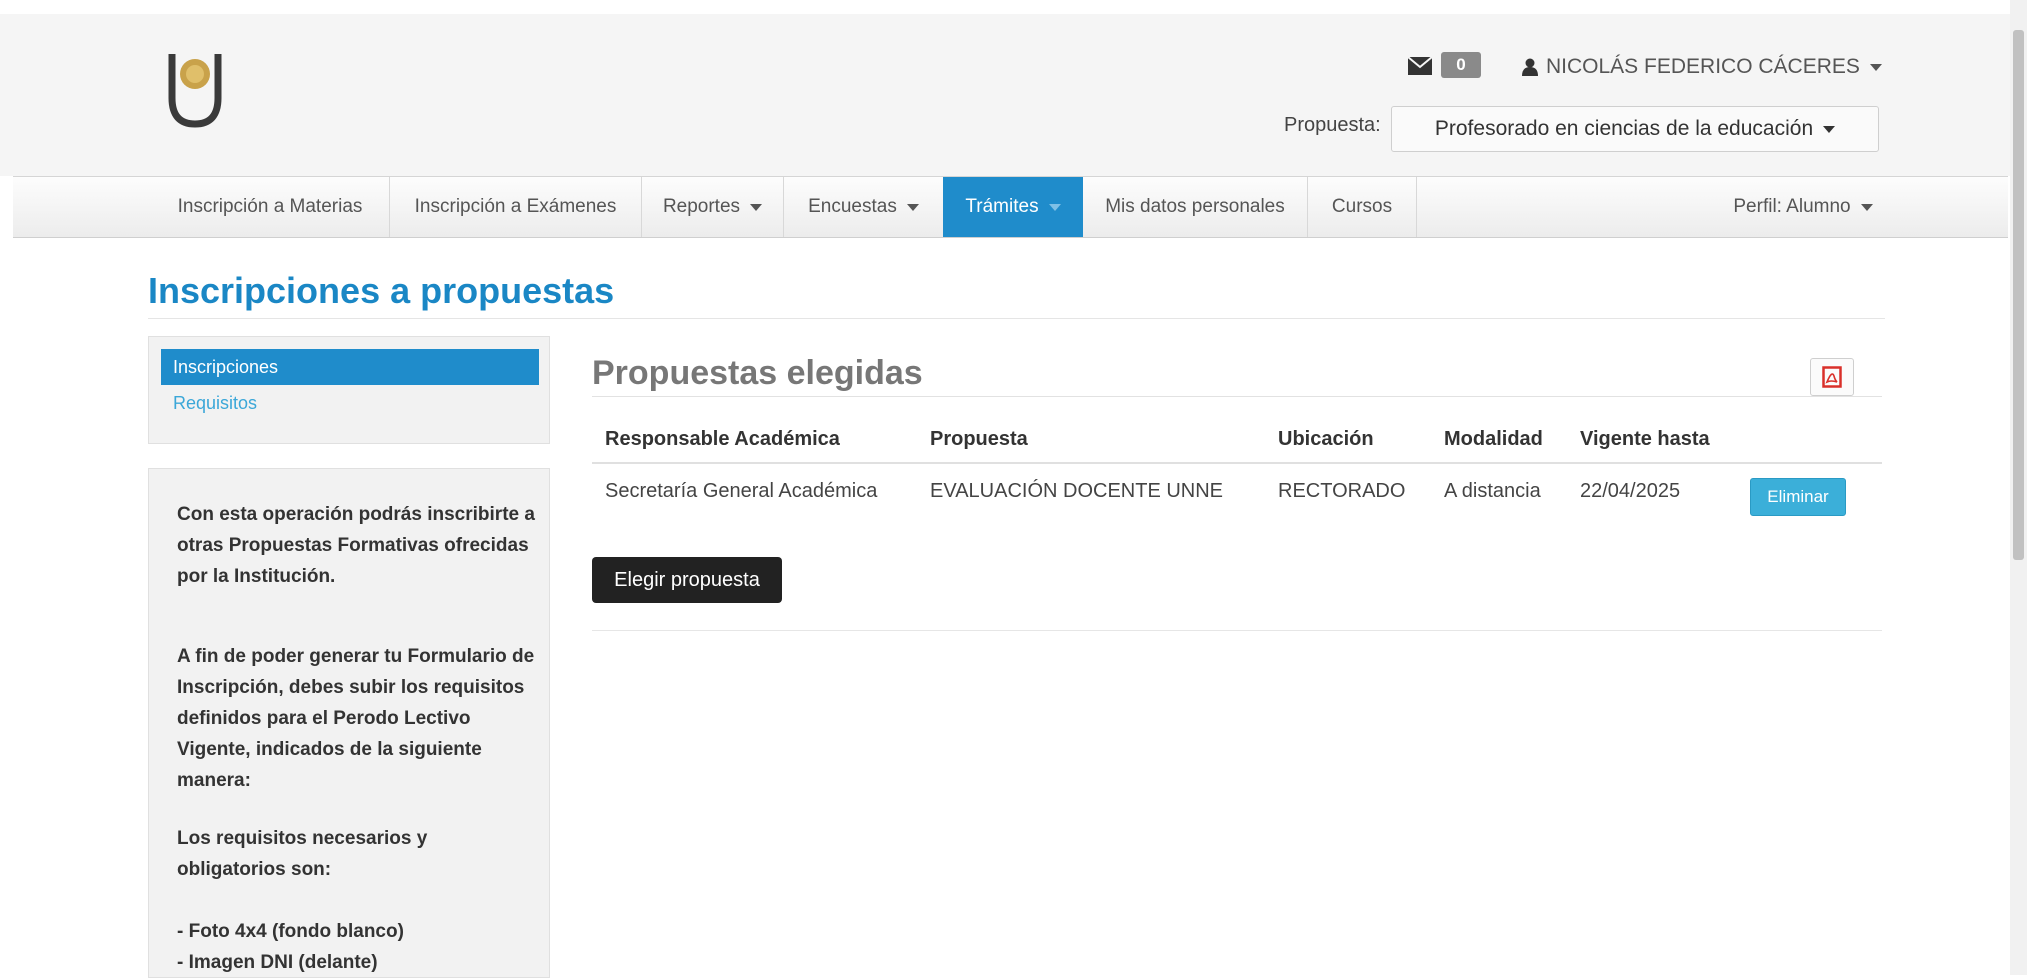  Describe the element at coordinates (290, 931) in the screenshot. I see `info-list-item: - Foto 4x4 (fondo blanco)` at that location.